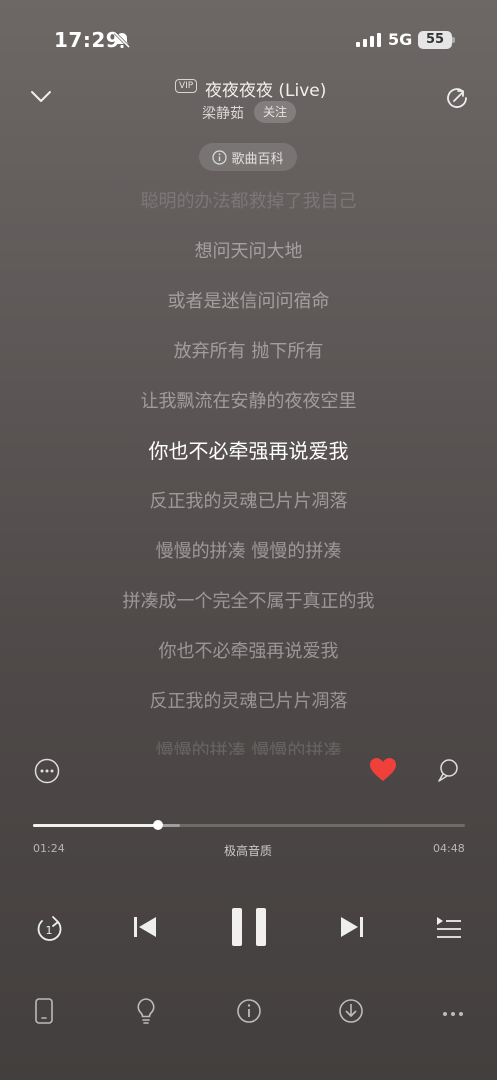  I want to click on lightbulb-icon, so click(146, 1011).